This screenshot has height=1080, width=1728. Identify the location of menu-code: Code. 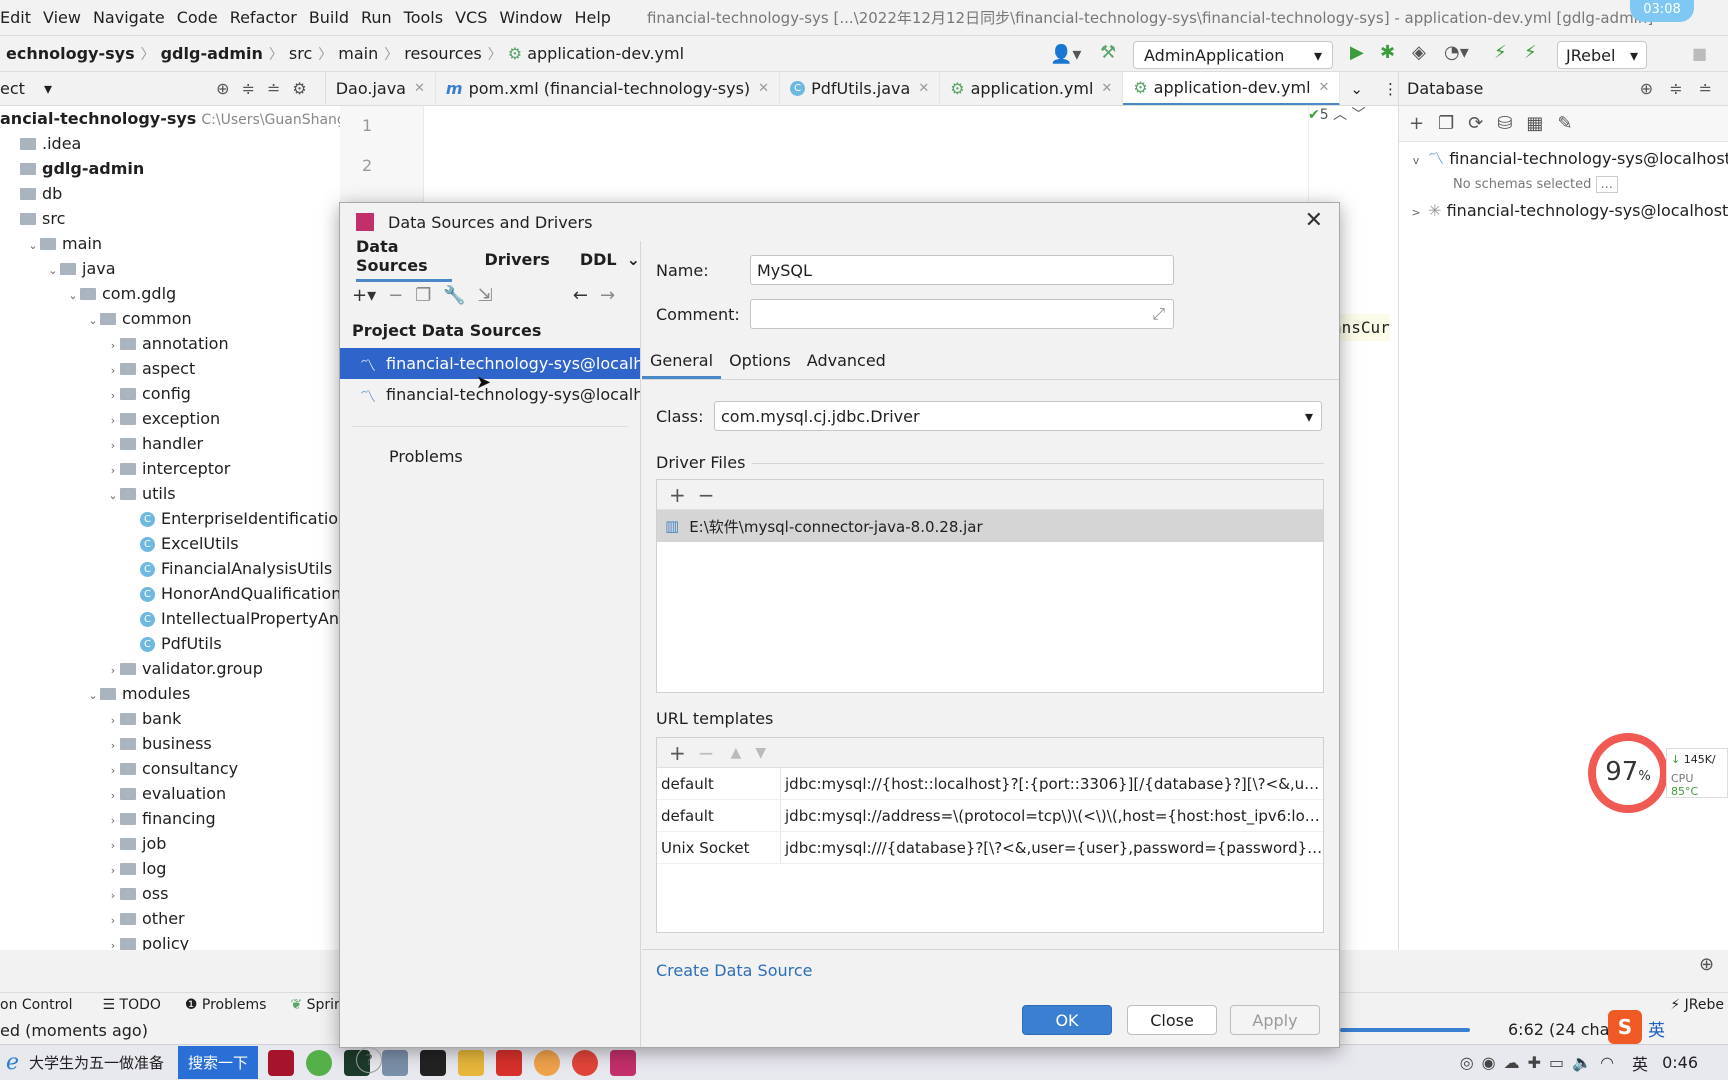
(197, 17).